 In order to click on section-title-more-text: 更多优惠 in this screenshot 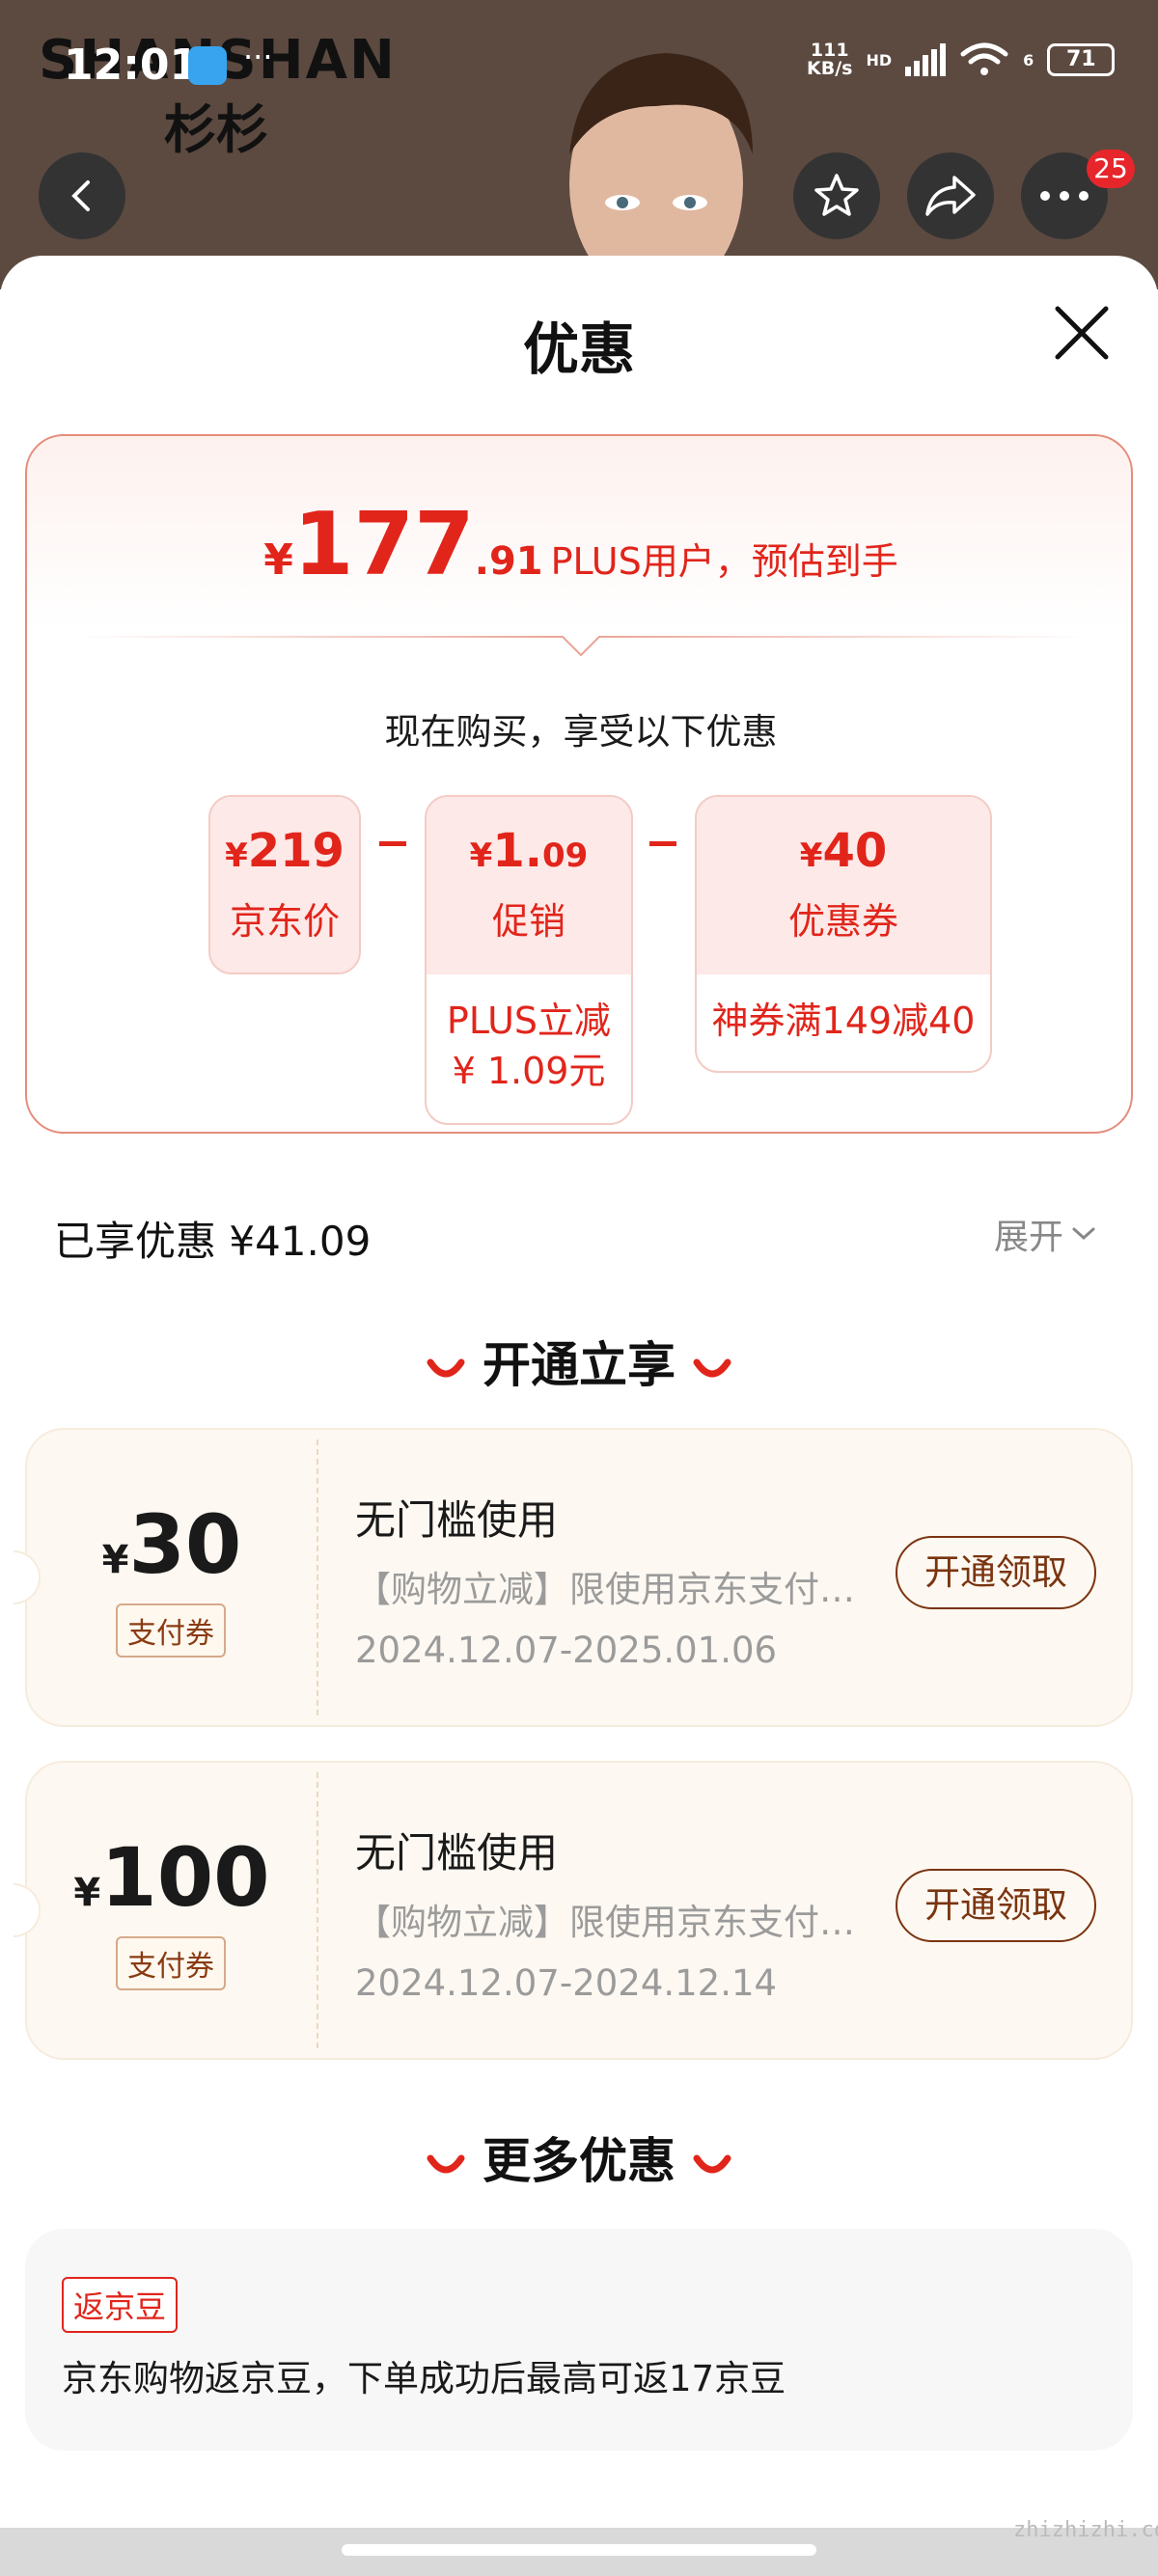, I will do `click(579, 2161)`.